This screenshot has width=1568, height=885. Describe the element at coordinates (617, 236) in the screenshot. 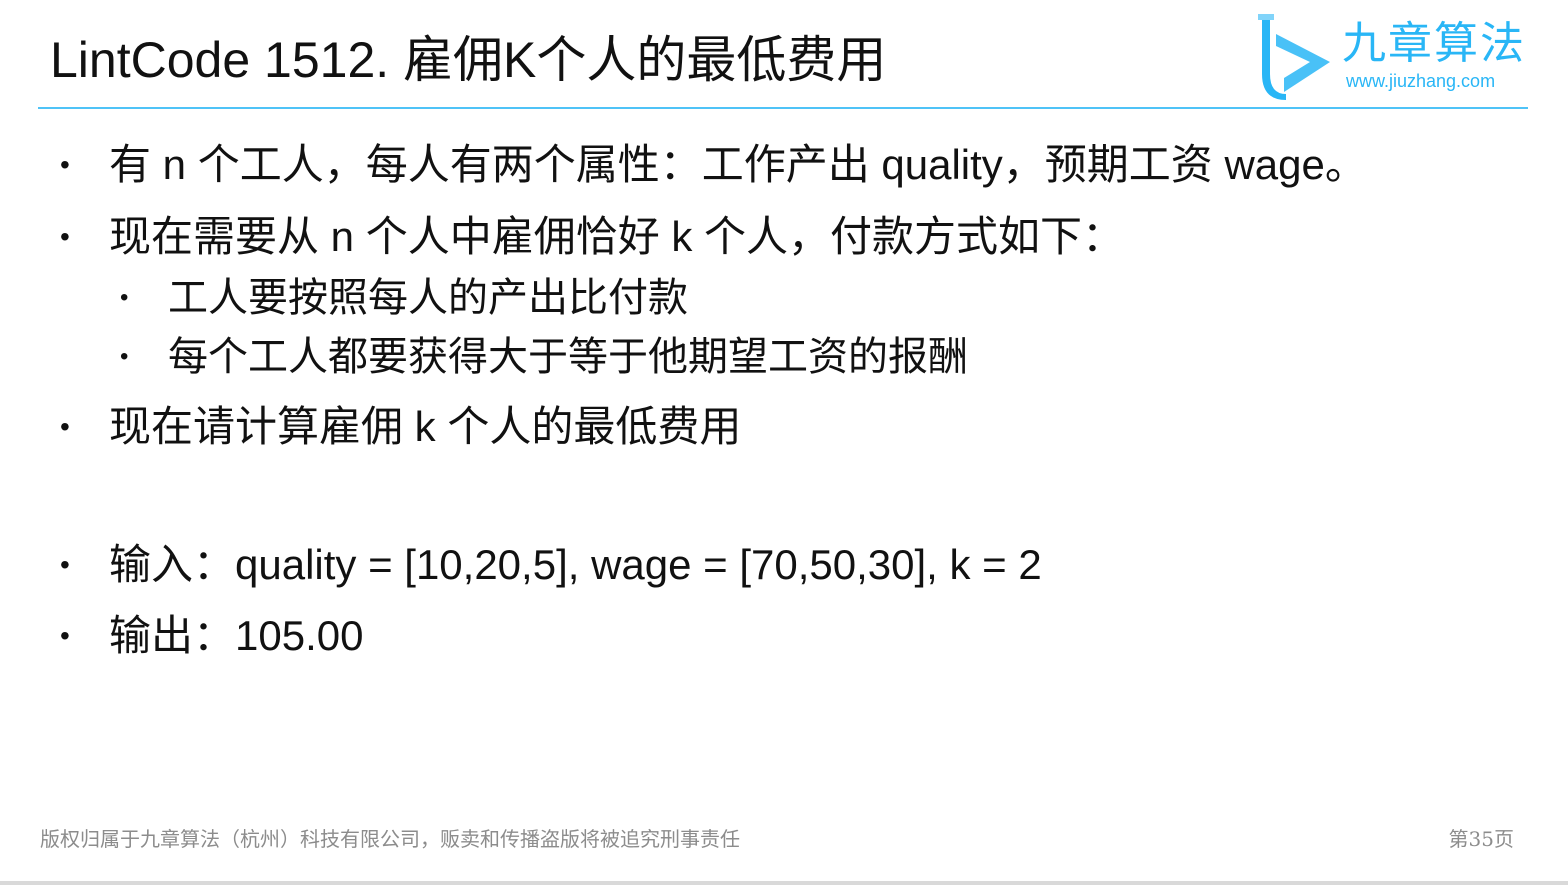

I see `bullet-text: 现在需要从 n 个人中雇佣恰好 k 个人，付款方式如下：` at that location.